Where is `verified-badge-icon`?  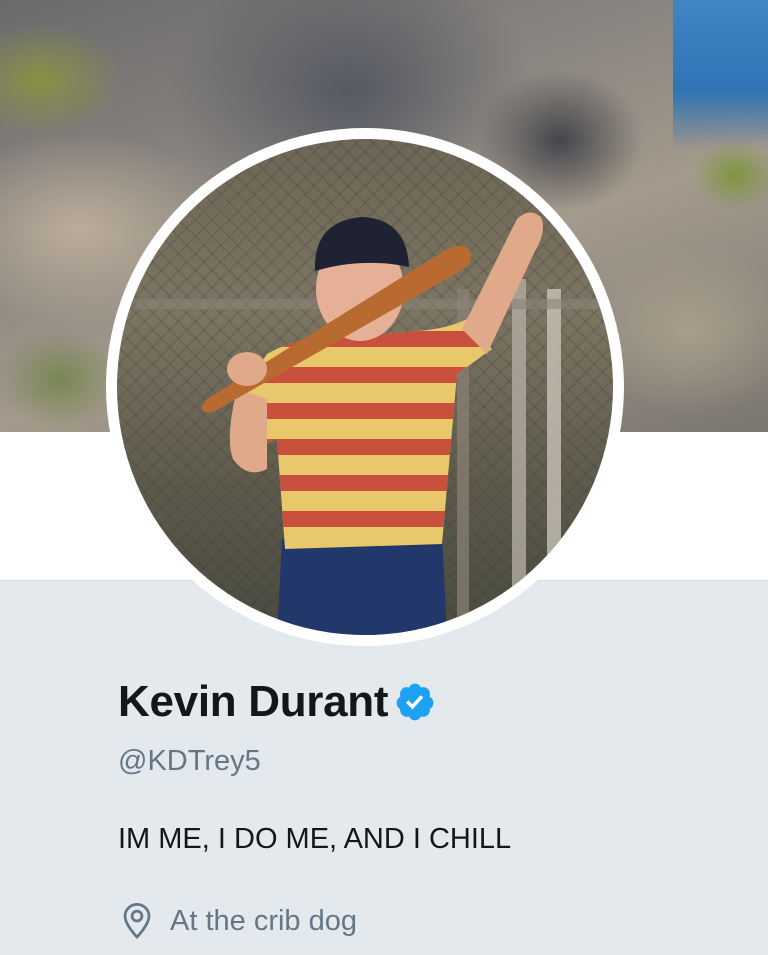
verified-badge-icon is located at coordinates (415, 702).